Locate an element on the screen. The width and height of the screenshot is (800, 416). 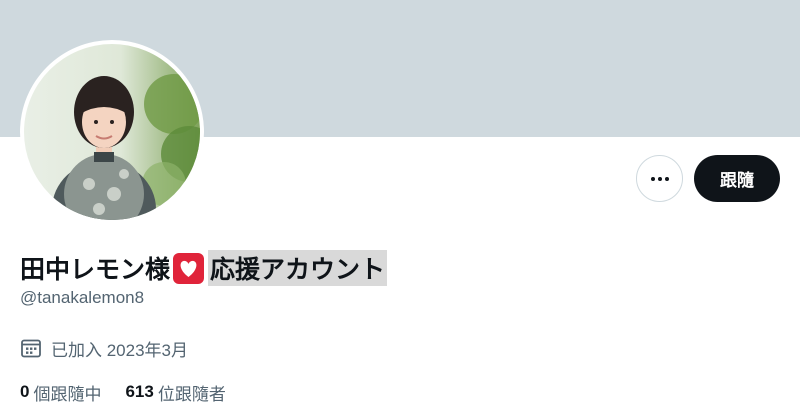
more-dots-icon is located at coordinates (659, 178).